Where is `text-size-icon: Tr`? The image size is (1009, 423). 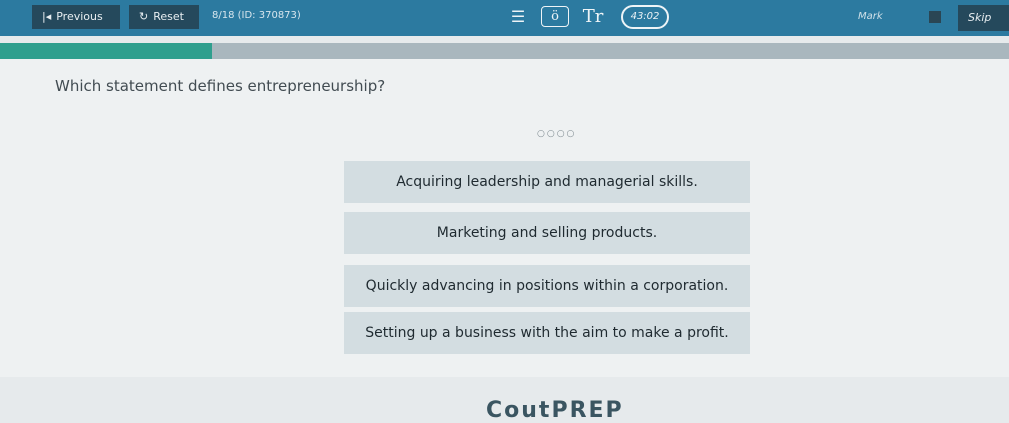 text-size-icon: Tr is located at coordinates (593, 17).